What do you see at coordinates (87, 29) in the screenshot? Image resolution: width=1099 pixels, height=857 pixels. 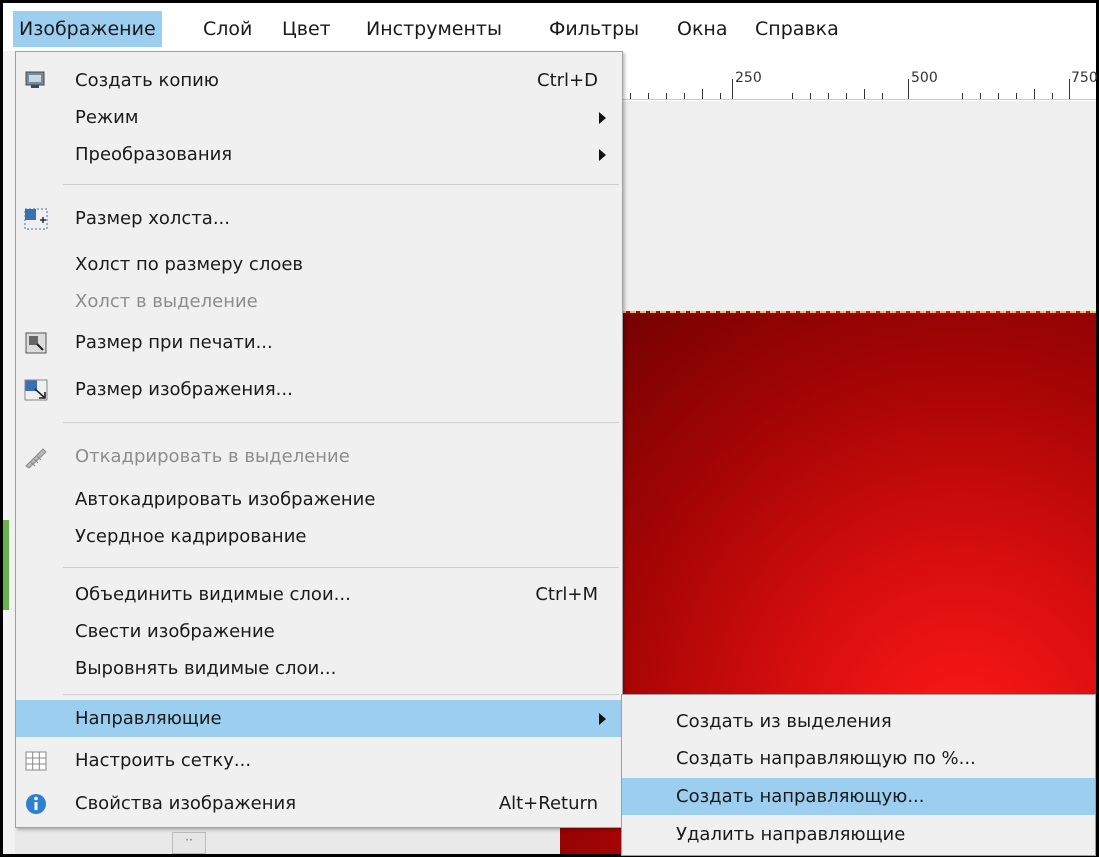 I see `menu-image: Изображение` at bounding box center [87, 29].